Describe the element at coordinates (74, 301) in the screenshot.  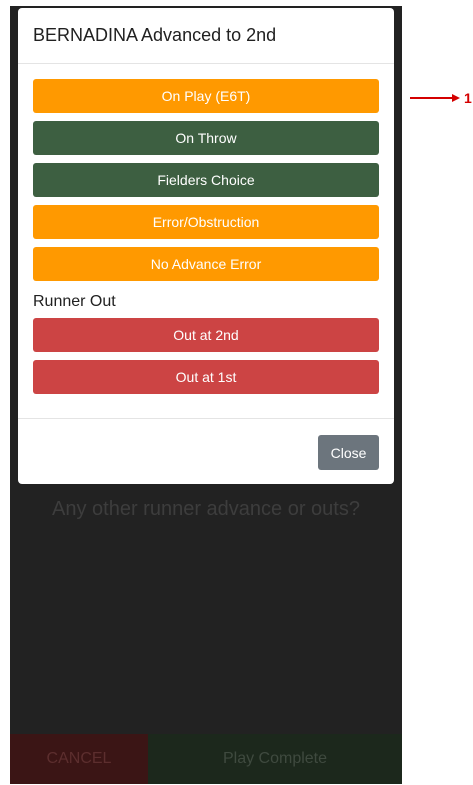
I see `runner-out-heading: Runner Out` at that location.